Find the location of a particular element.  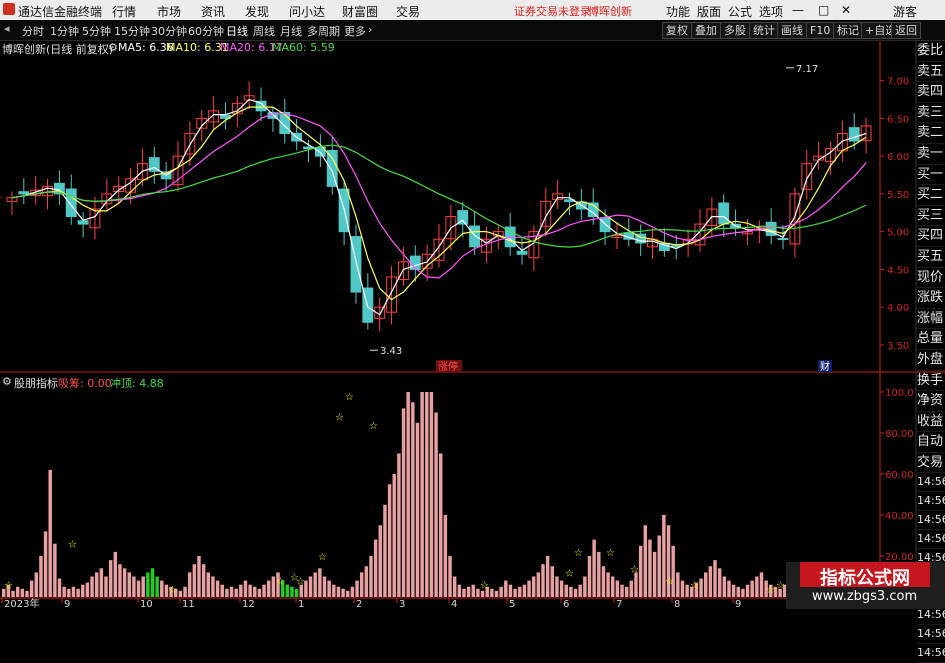

low-price-label: 3.43 is located at coordinates (391, 351).